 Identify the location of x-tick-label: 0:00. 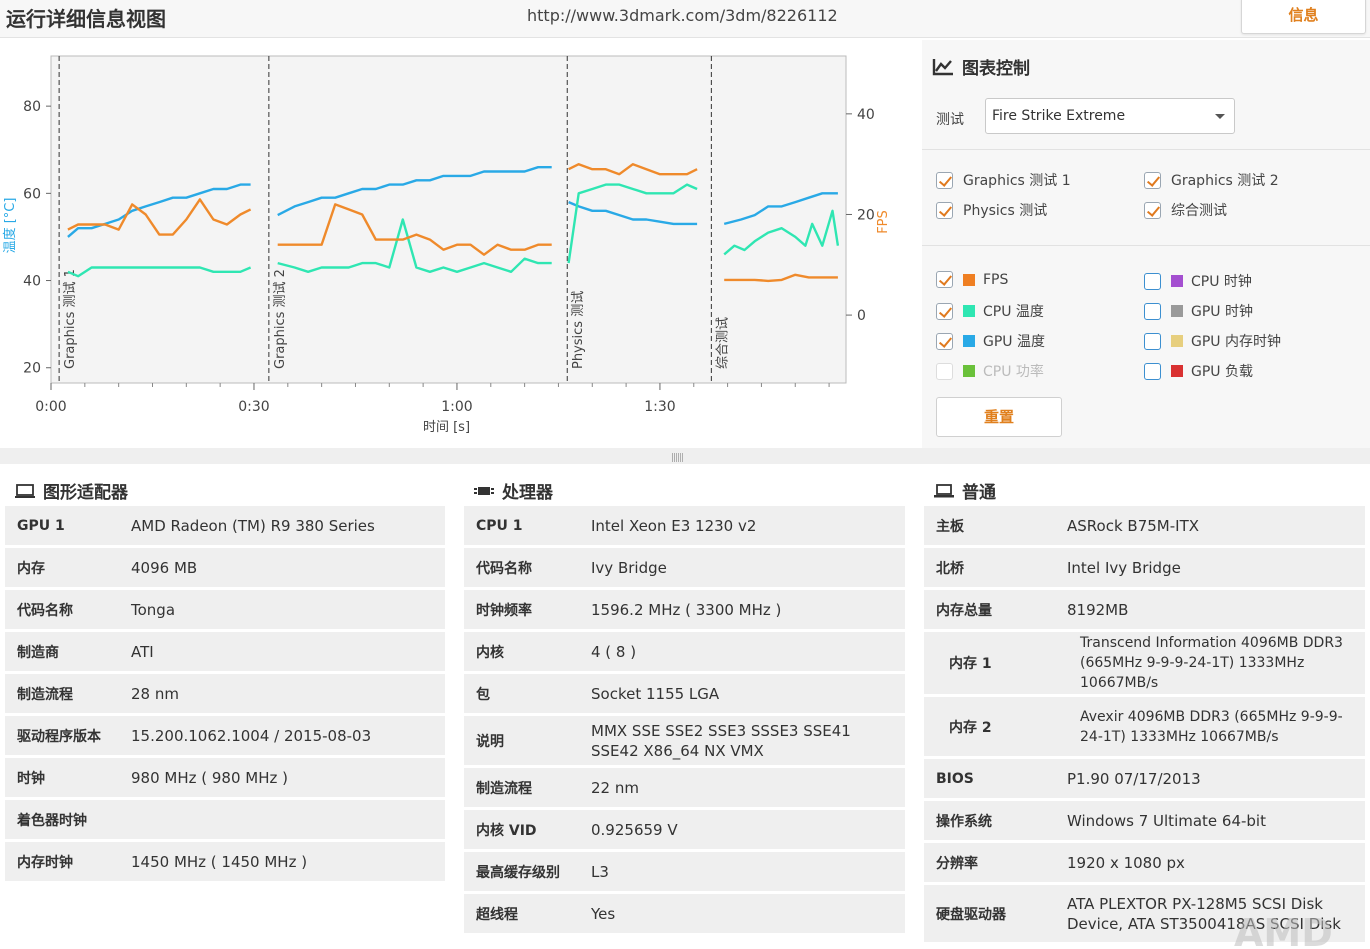
(50, 407).